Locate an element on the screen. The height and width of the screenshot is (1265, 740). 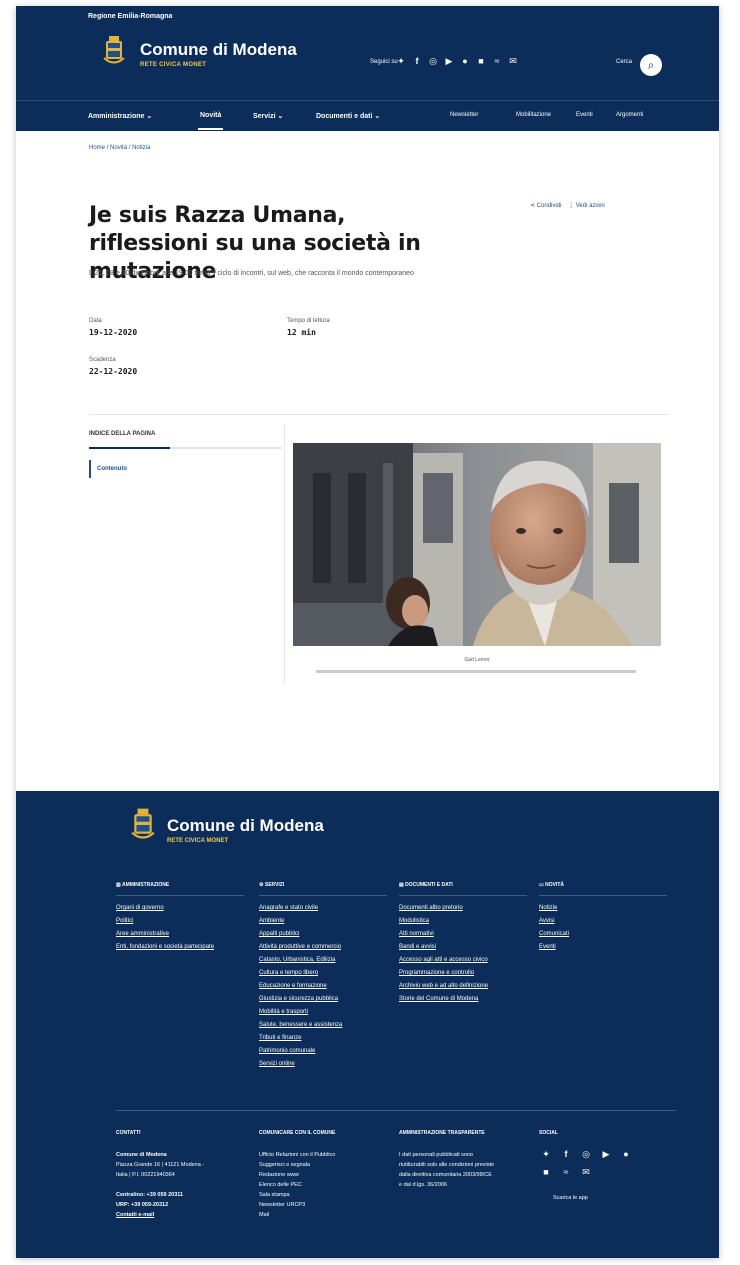
footer-link: Aree amministrative is located at coordinates (165, 934).